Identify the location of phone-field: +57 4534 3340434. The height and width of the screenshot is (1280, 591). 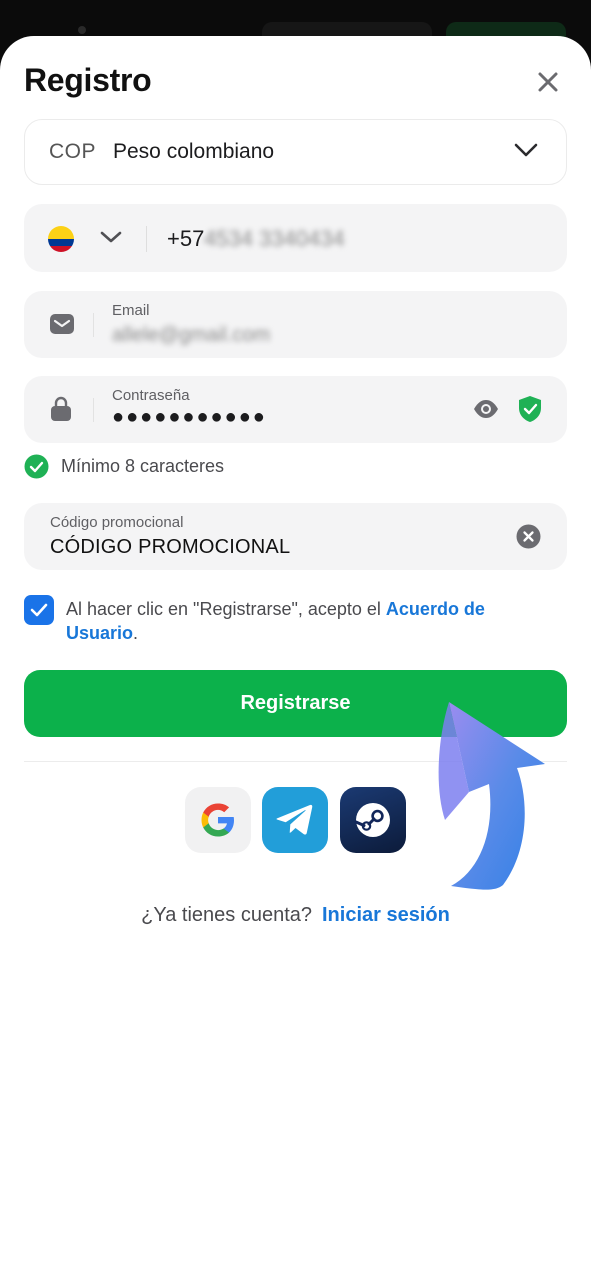
(295, 238).